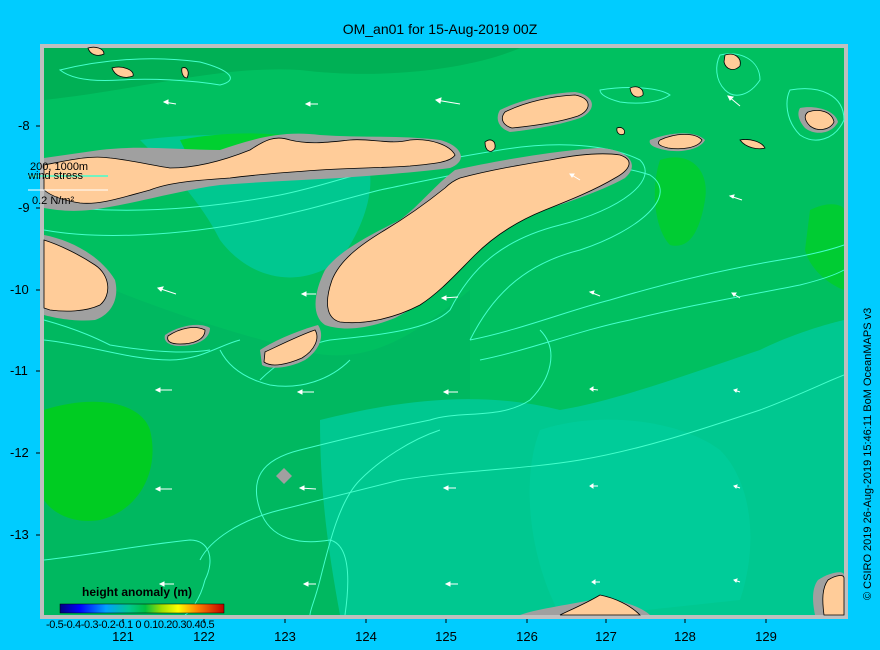  I want to click on x-tick-label: 128, so click(685, 636).